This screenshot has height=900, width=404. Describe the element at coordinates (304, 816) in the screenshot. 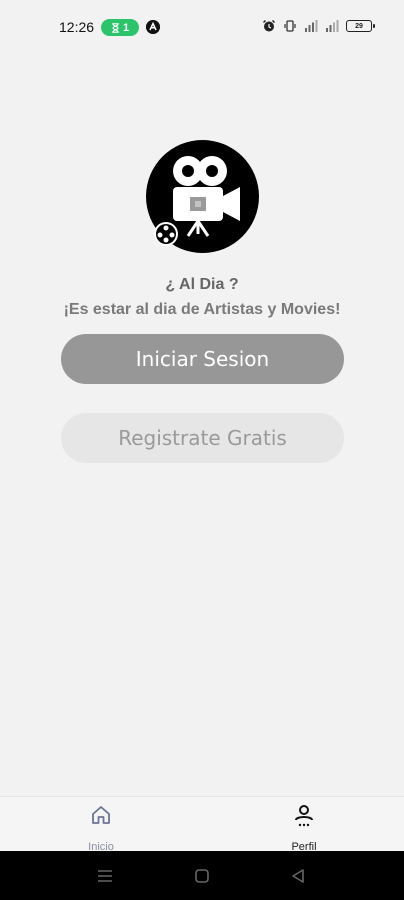

I see `profile-icon` at that location.